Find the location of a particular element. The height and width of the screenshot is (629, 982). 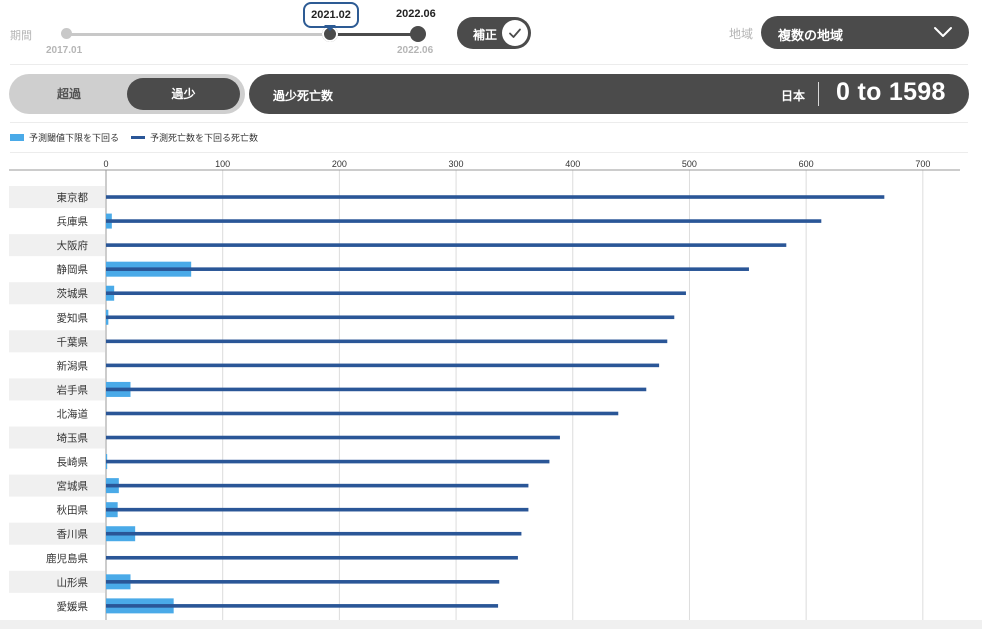

metric-divider is located at coordinates (818, 94).